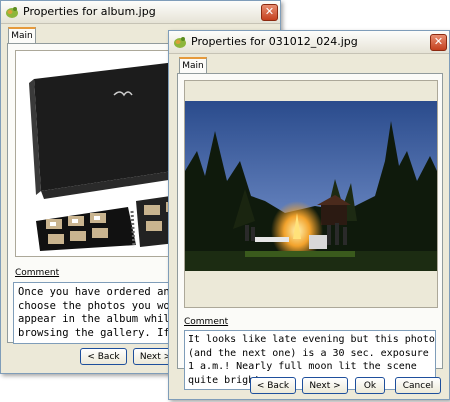  I want to click on front-window-title: Properties for 031012_024.jpg, so click(274, 41).